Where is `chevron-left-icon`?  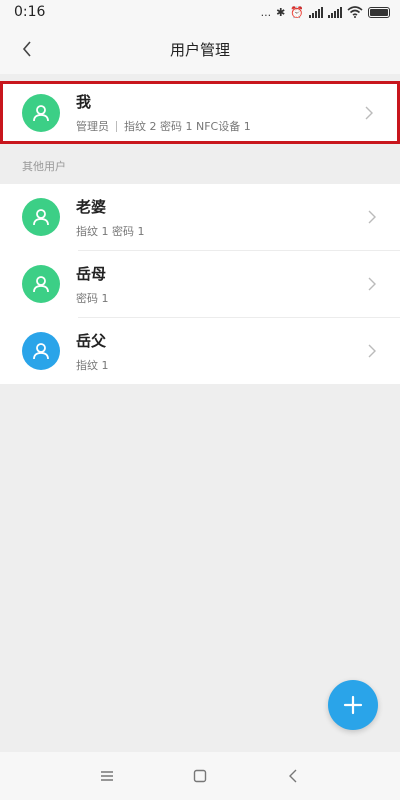 chevron-left-icon is located at coordinates (26, 49).